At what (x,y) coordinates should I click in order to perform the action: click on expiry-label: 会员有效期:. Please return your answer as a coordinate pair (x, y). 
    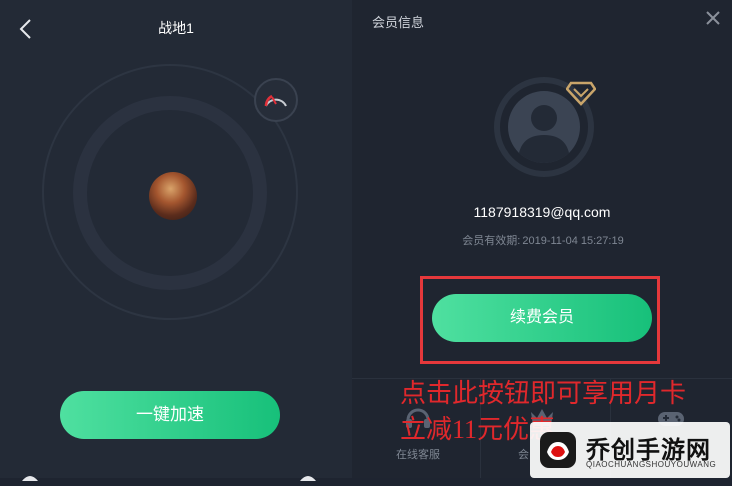
    Looking at the image, I should click on (491, 241).